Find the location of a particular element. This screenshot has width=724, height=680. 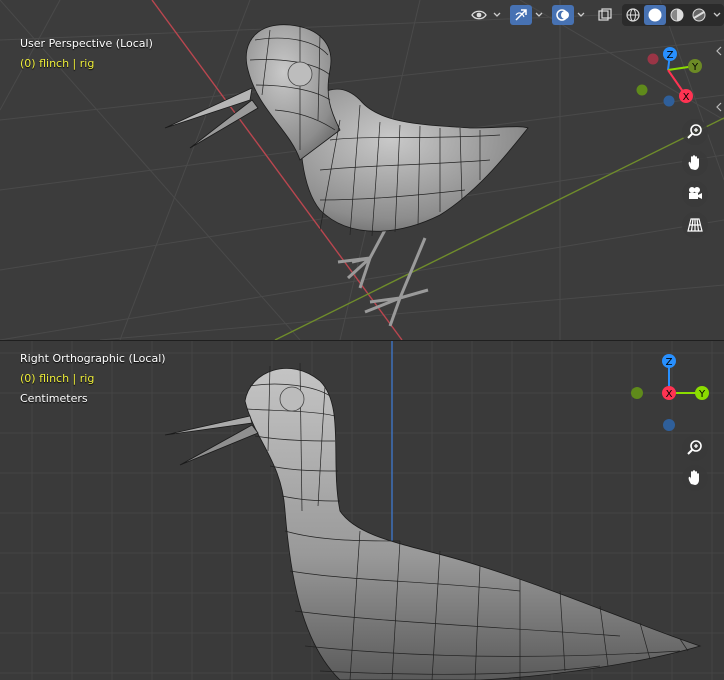

view-label: User Perspective (Local) is located at coordinates (86, 43).